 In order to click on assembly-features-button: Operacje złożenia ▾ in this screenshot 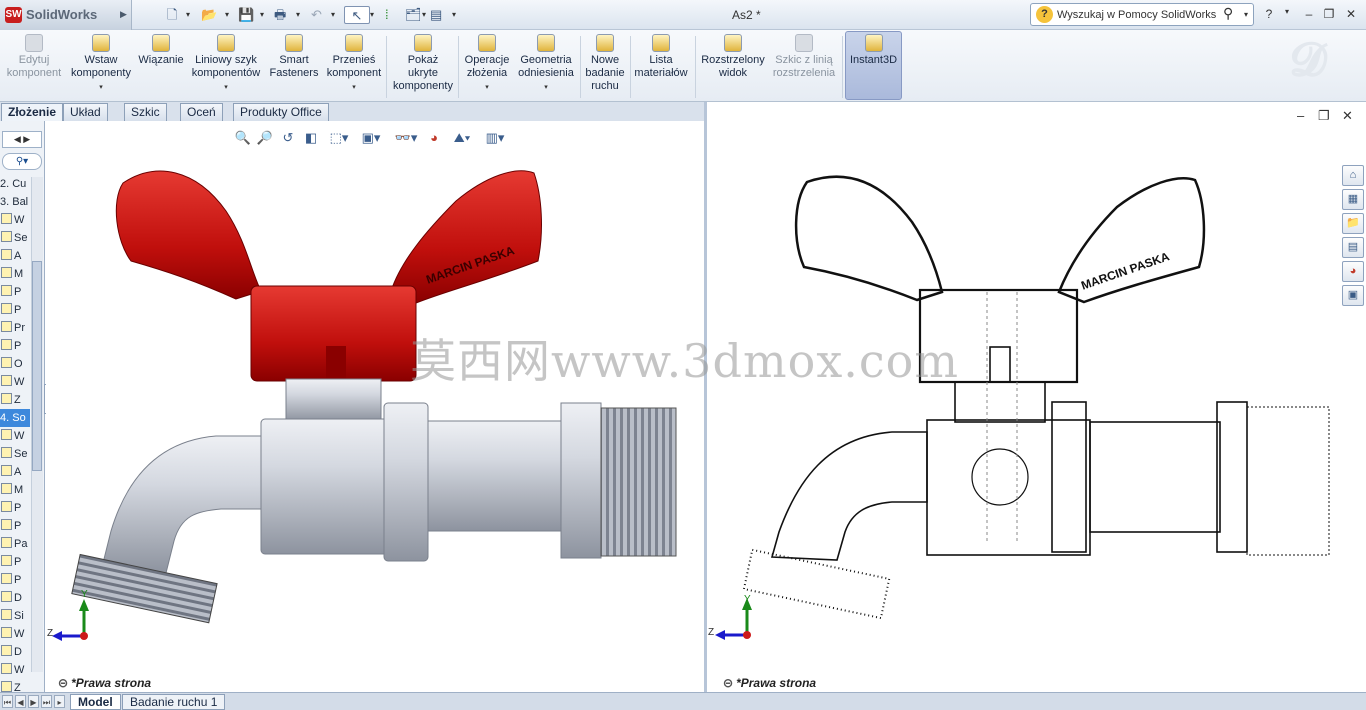, I will do `click(487, 67)`.